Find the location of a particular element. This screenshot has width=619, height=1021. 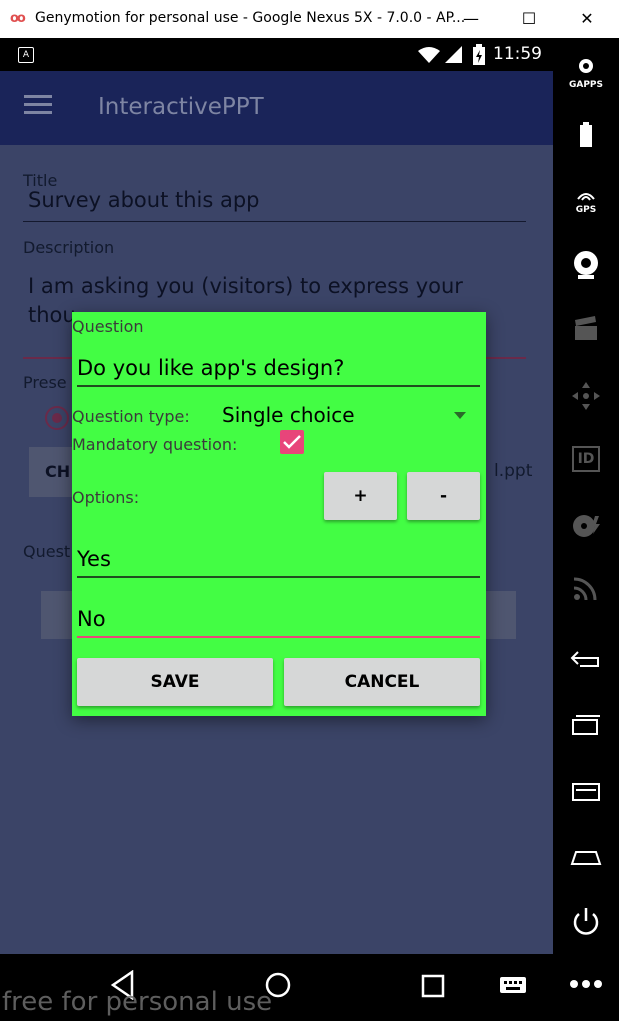

status-clock: 11:59 is located at coordinates (517, 54).